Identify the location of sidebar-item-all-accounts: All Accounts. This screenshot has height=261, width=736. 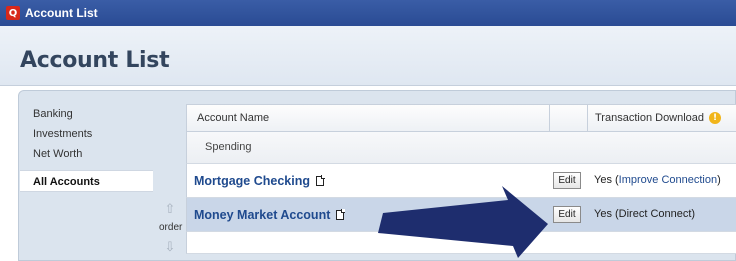
(86, 181).